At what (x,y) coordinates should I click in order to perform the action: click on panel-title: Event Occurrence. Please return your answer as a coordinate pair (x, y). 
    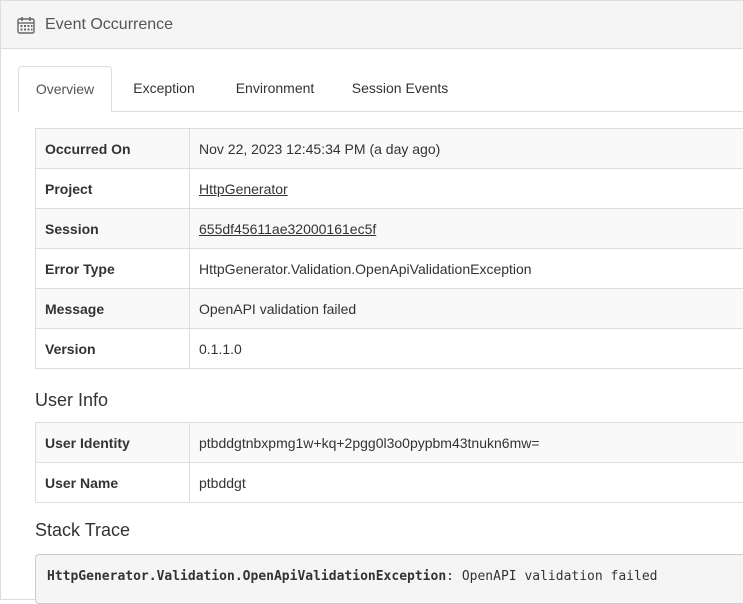
    Looking at the image, I should click on (109, 25).